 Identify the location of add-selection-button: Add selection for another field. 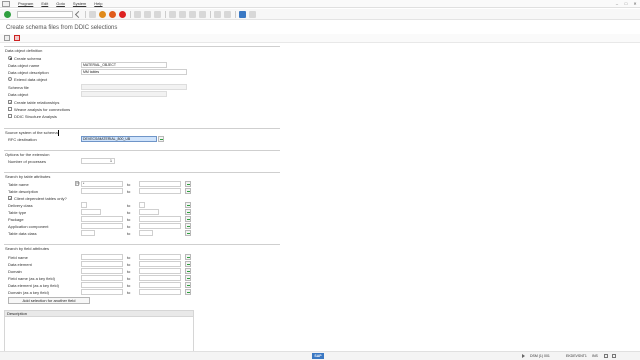
(49, 300).